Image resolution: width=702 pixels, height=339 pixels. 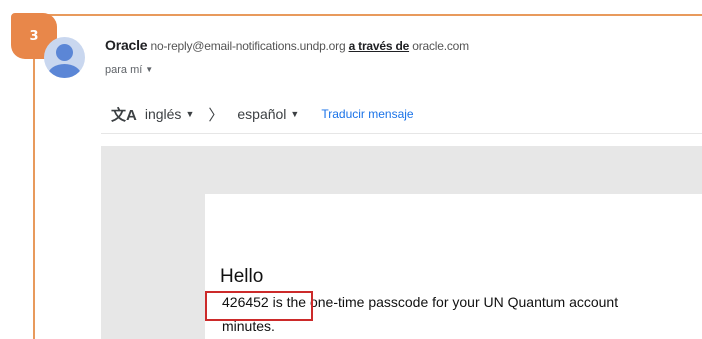 I want to click on passcode-highlight-box, so click(x=259, y=306).